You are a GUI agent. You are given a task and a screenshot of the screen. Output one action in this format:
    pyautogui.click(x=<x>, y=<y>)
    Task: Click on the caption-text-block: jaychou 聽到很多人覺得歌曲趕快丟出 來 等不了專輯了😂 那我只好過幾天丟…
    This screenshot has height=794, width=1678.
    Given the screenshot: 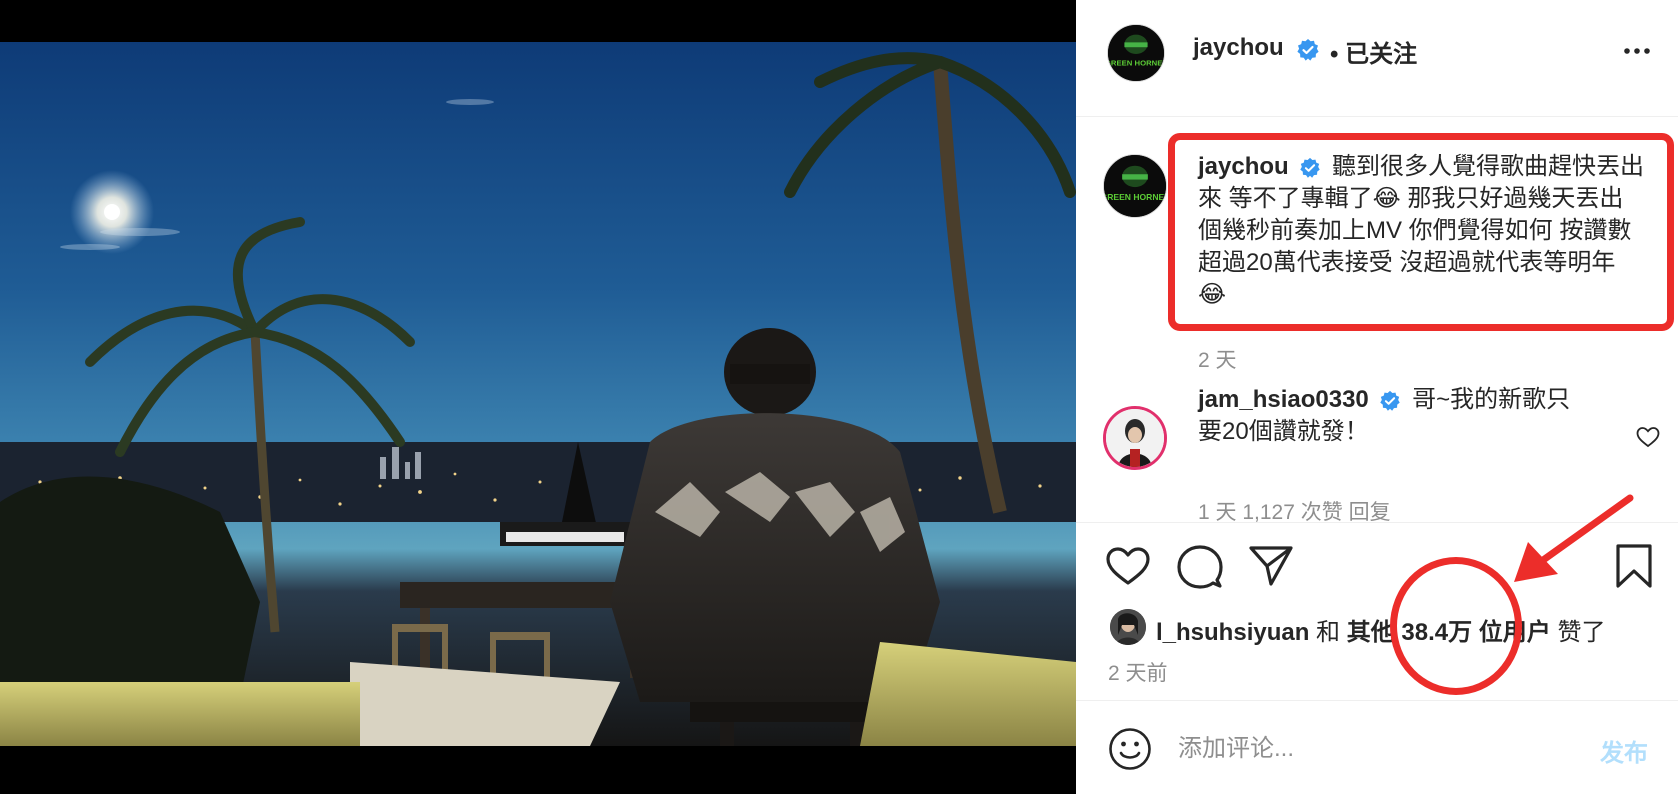 What is the action you would take?
    pyautogui.click(x=1428, y=231)
    